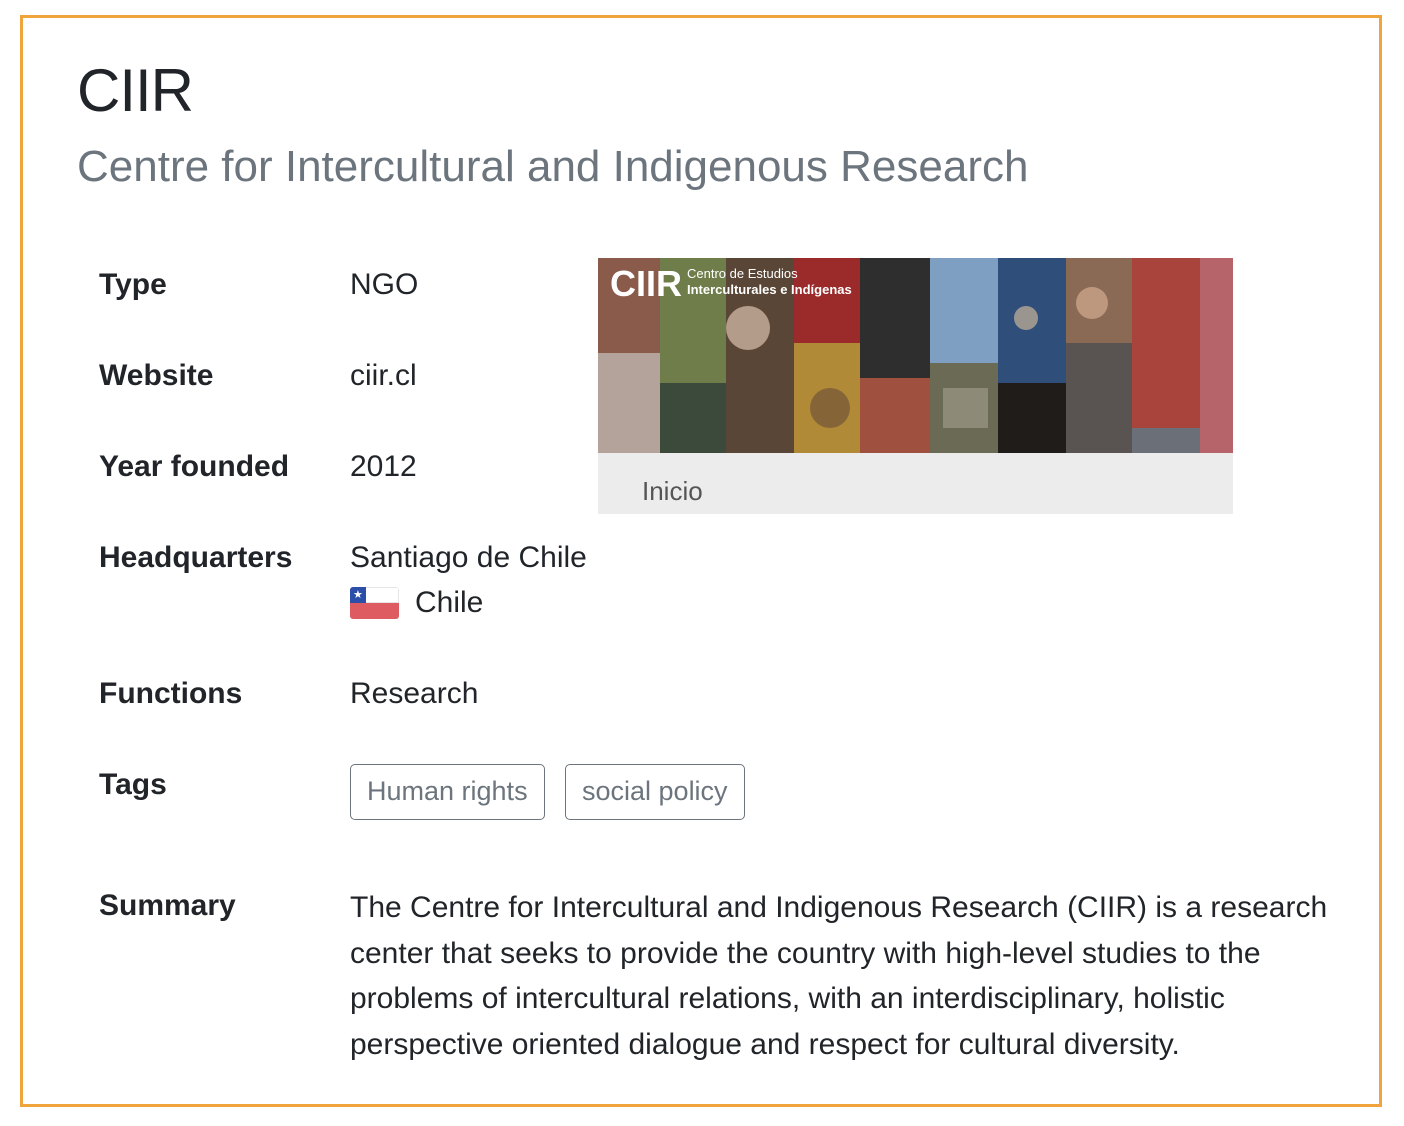  Describe the element at coordinates (672, 491) in the screenshot. I see `banner-caption: Inicio` at that location.